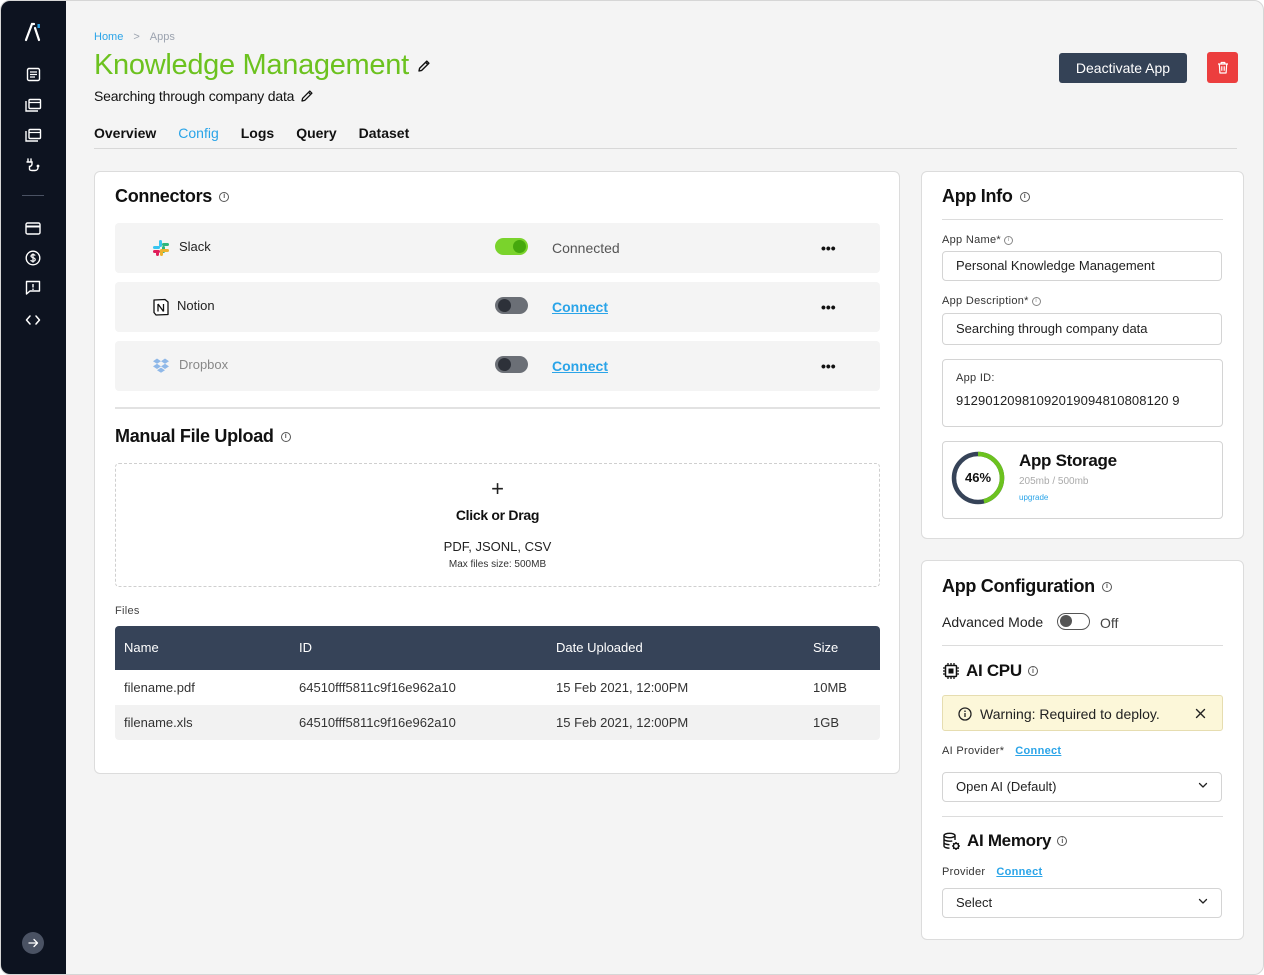 The image size is (1264, 975). Describe the element at coordinates (497, 546) in the screenshot. I see `dropzone-formats: PDF, JSONL, CSV` at that location.